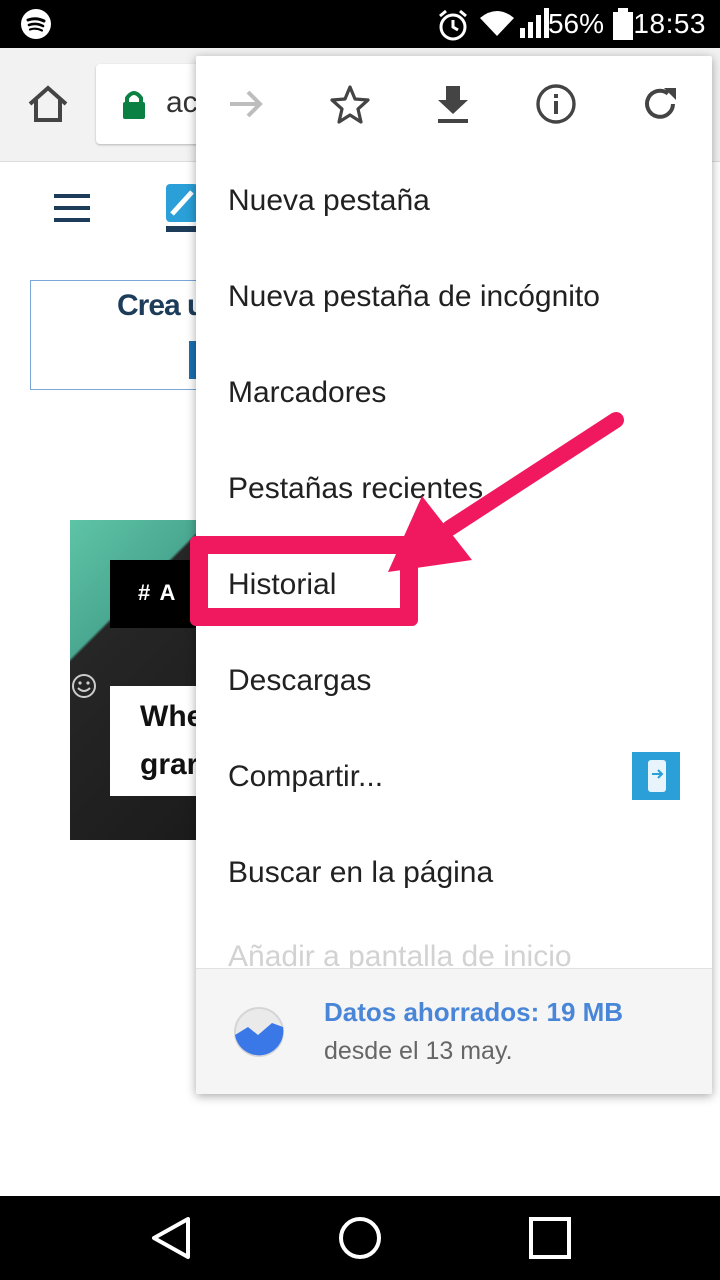 The width and height of the screenshot is (720, 1280). What do you see at coordinates (454, 1031) in the screenshot?
I see `data-saver-footer: Datos ahorrados: 19 MB desde el 13 may.` at bounding box center [454, 1031].